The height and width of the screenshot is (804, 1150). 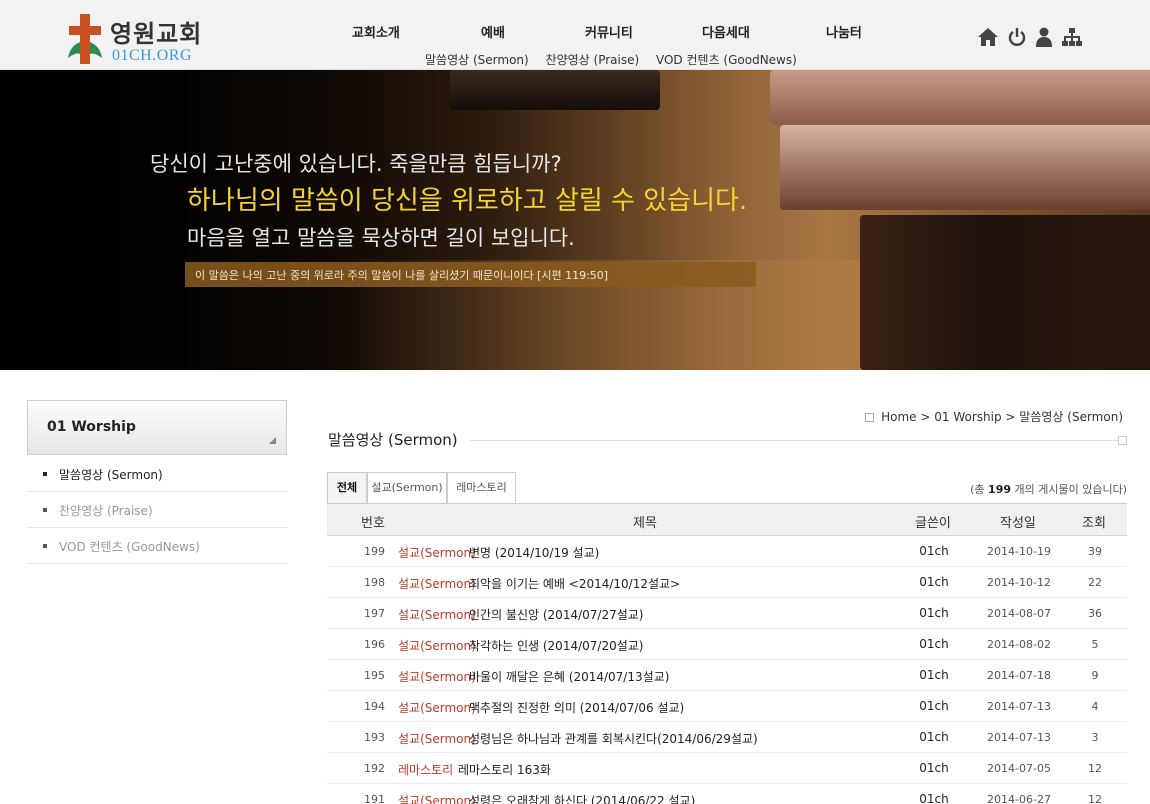 I want to click on banner-line-3: 마음을 열고 말씀을 묵상하면 길이 보입니다., so click(x=381, y=238).